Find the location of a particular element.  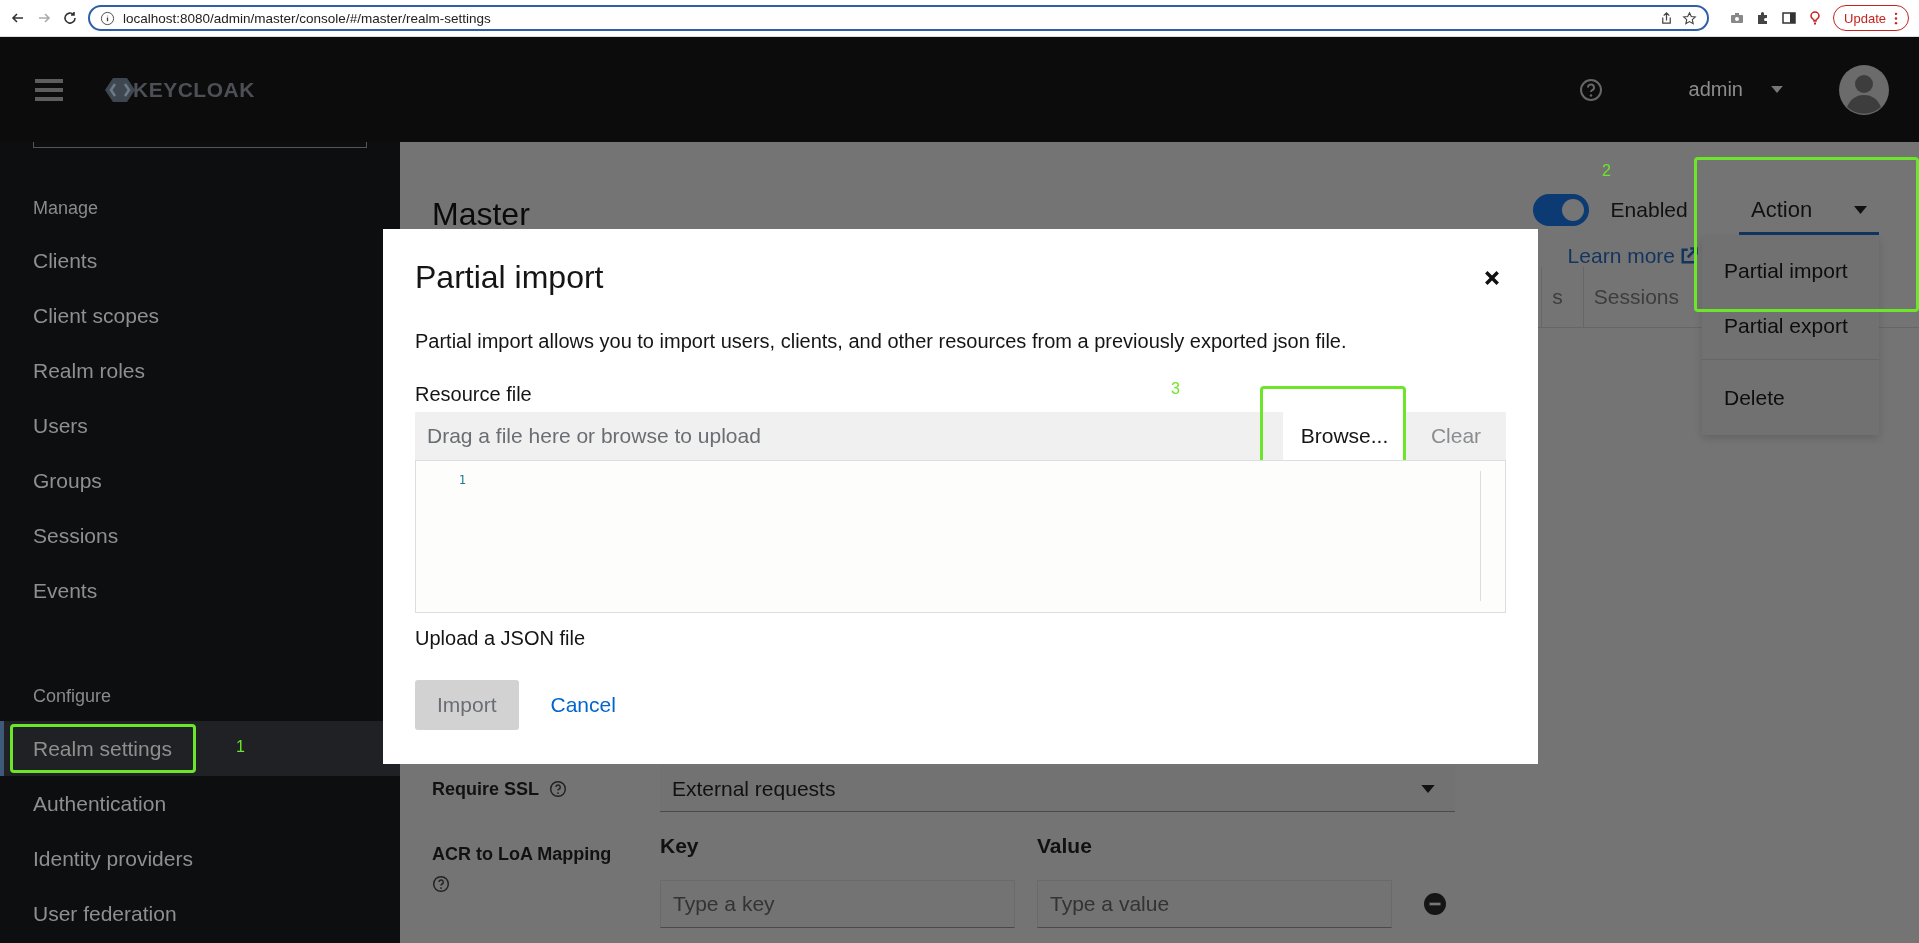

reload-icon is located at coordinates (70, 18).